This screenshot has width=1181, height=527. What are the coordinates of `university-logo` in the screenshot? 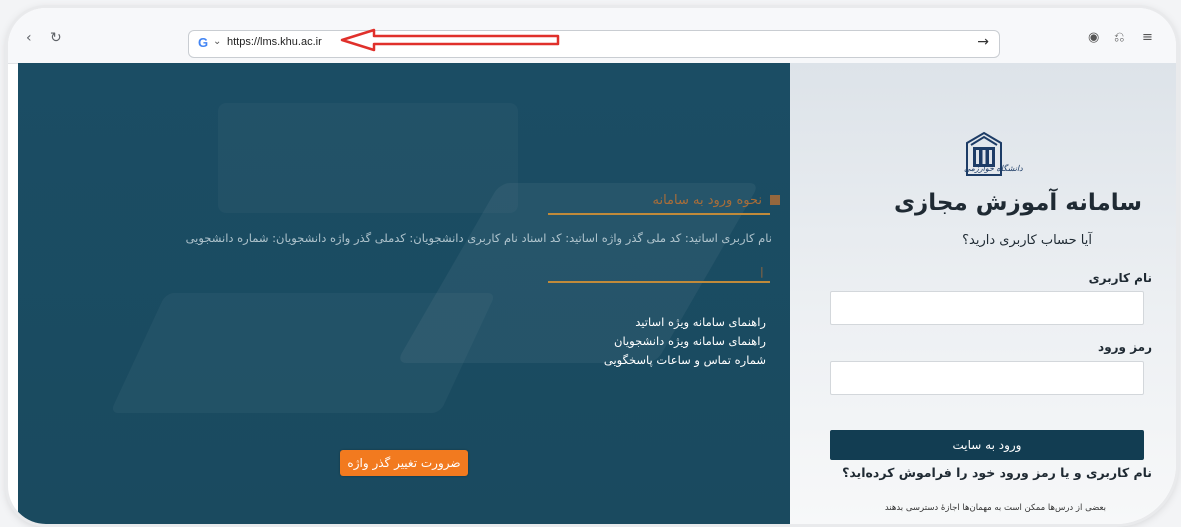 It's located at (984, 153).